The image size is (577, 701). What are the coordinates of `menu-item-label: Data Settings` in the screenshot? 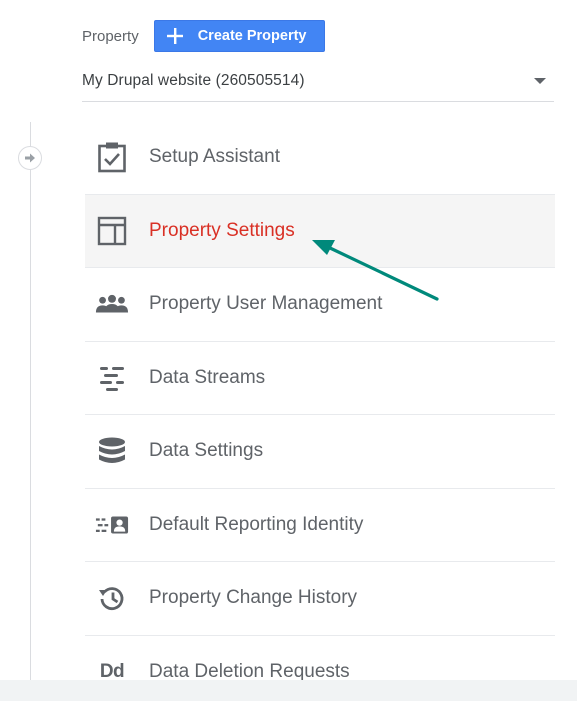 It's located at (206, 451).